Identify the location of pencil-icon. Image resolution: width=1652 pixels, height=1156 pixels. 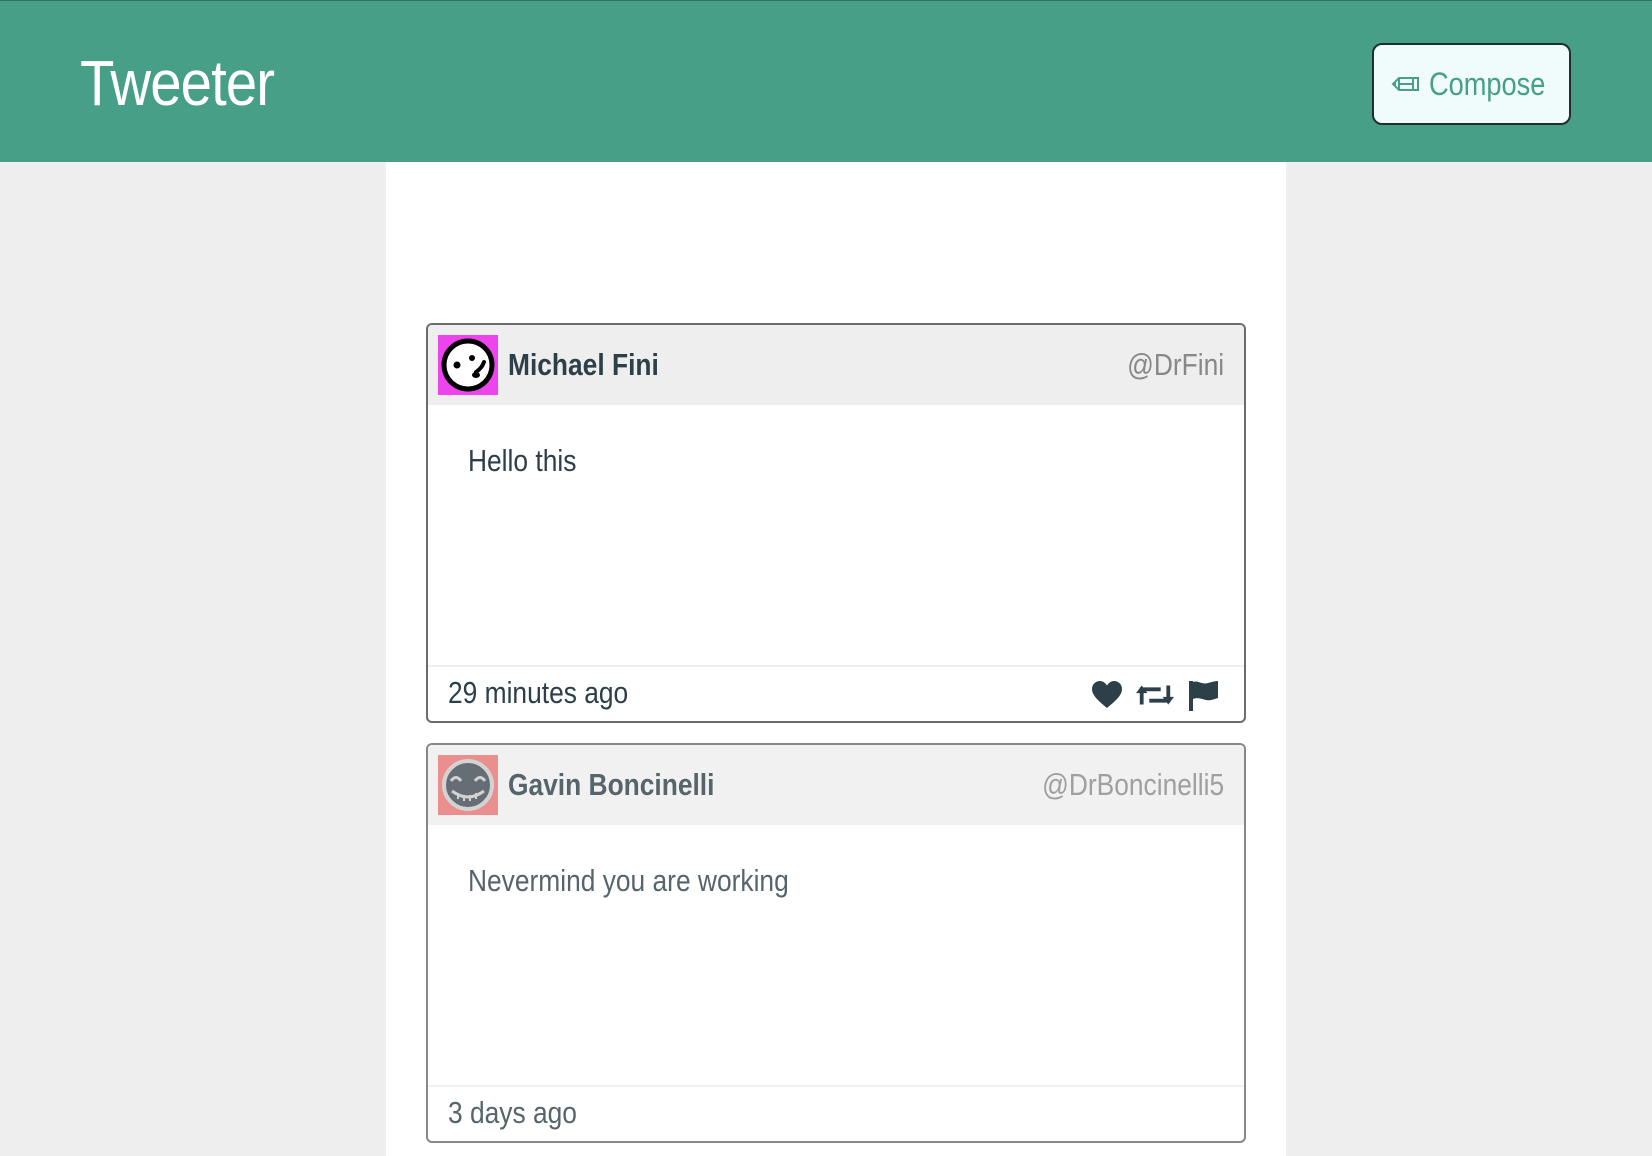
(1406, 84).